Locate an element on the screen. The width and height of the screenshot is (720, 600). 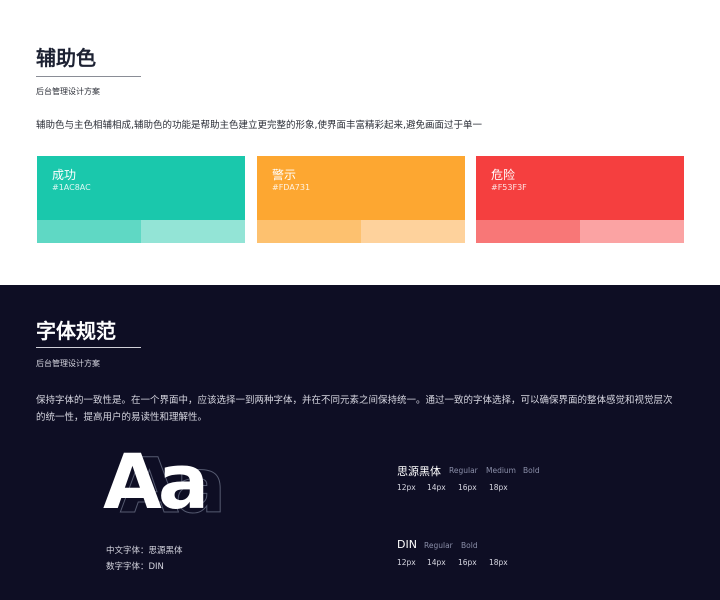
chinese-font-note: 中文字体：思源黑体 is located at coordinates (144, 551).